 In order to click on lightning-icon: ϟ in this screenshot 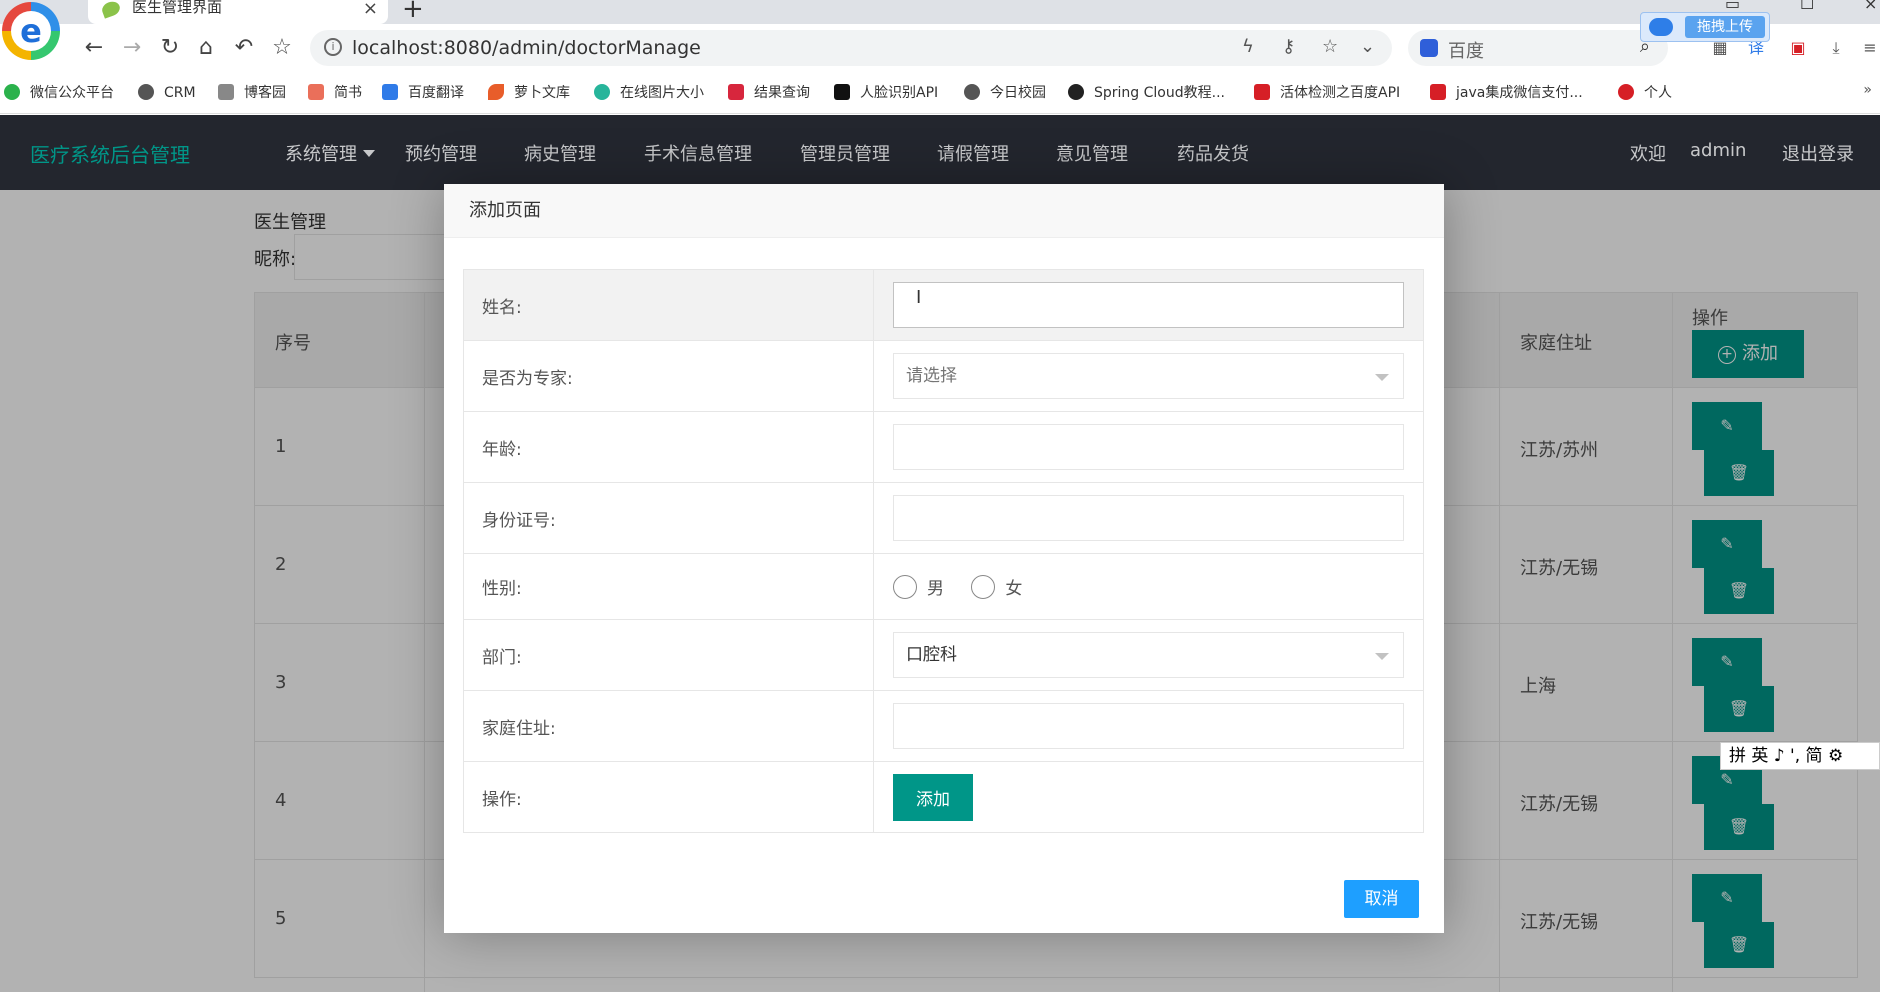, I will do `click(1248, 46)`.